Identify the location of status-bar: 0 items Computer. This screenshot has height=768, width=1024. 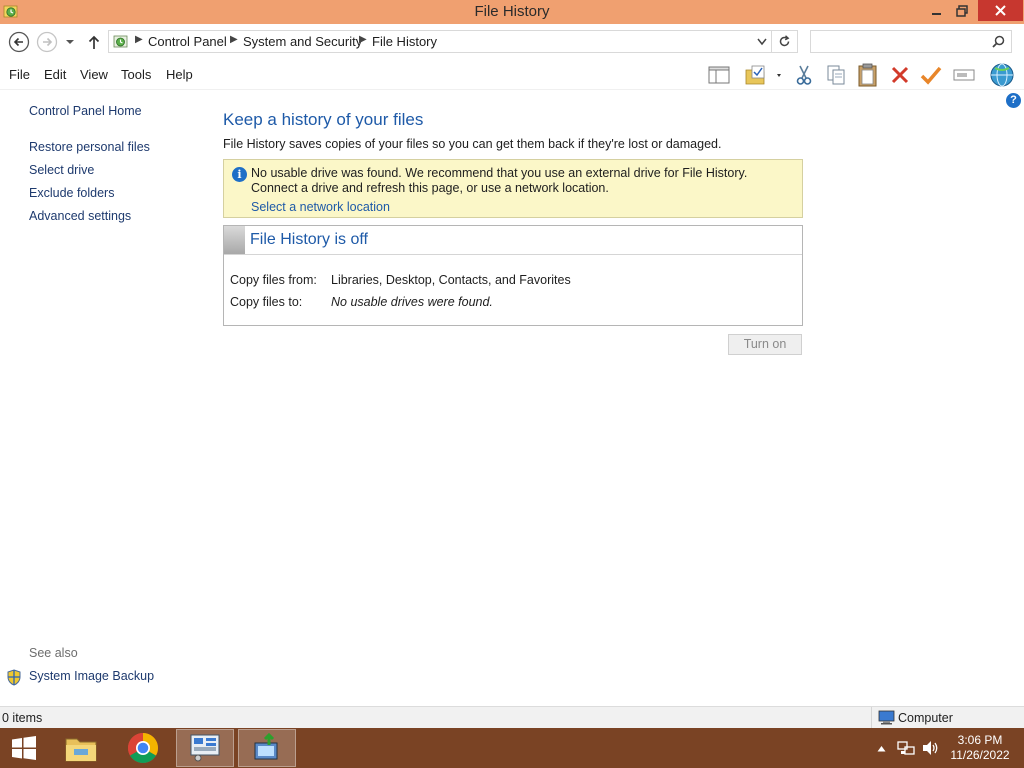
(512, 717).